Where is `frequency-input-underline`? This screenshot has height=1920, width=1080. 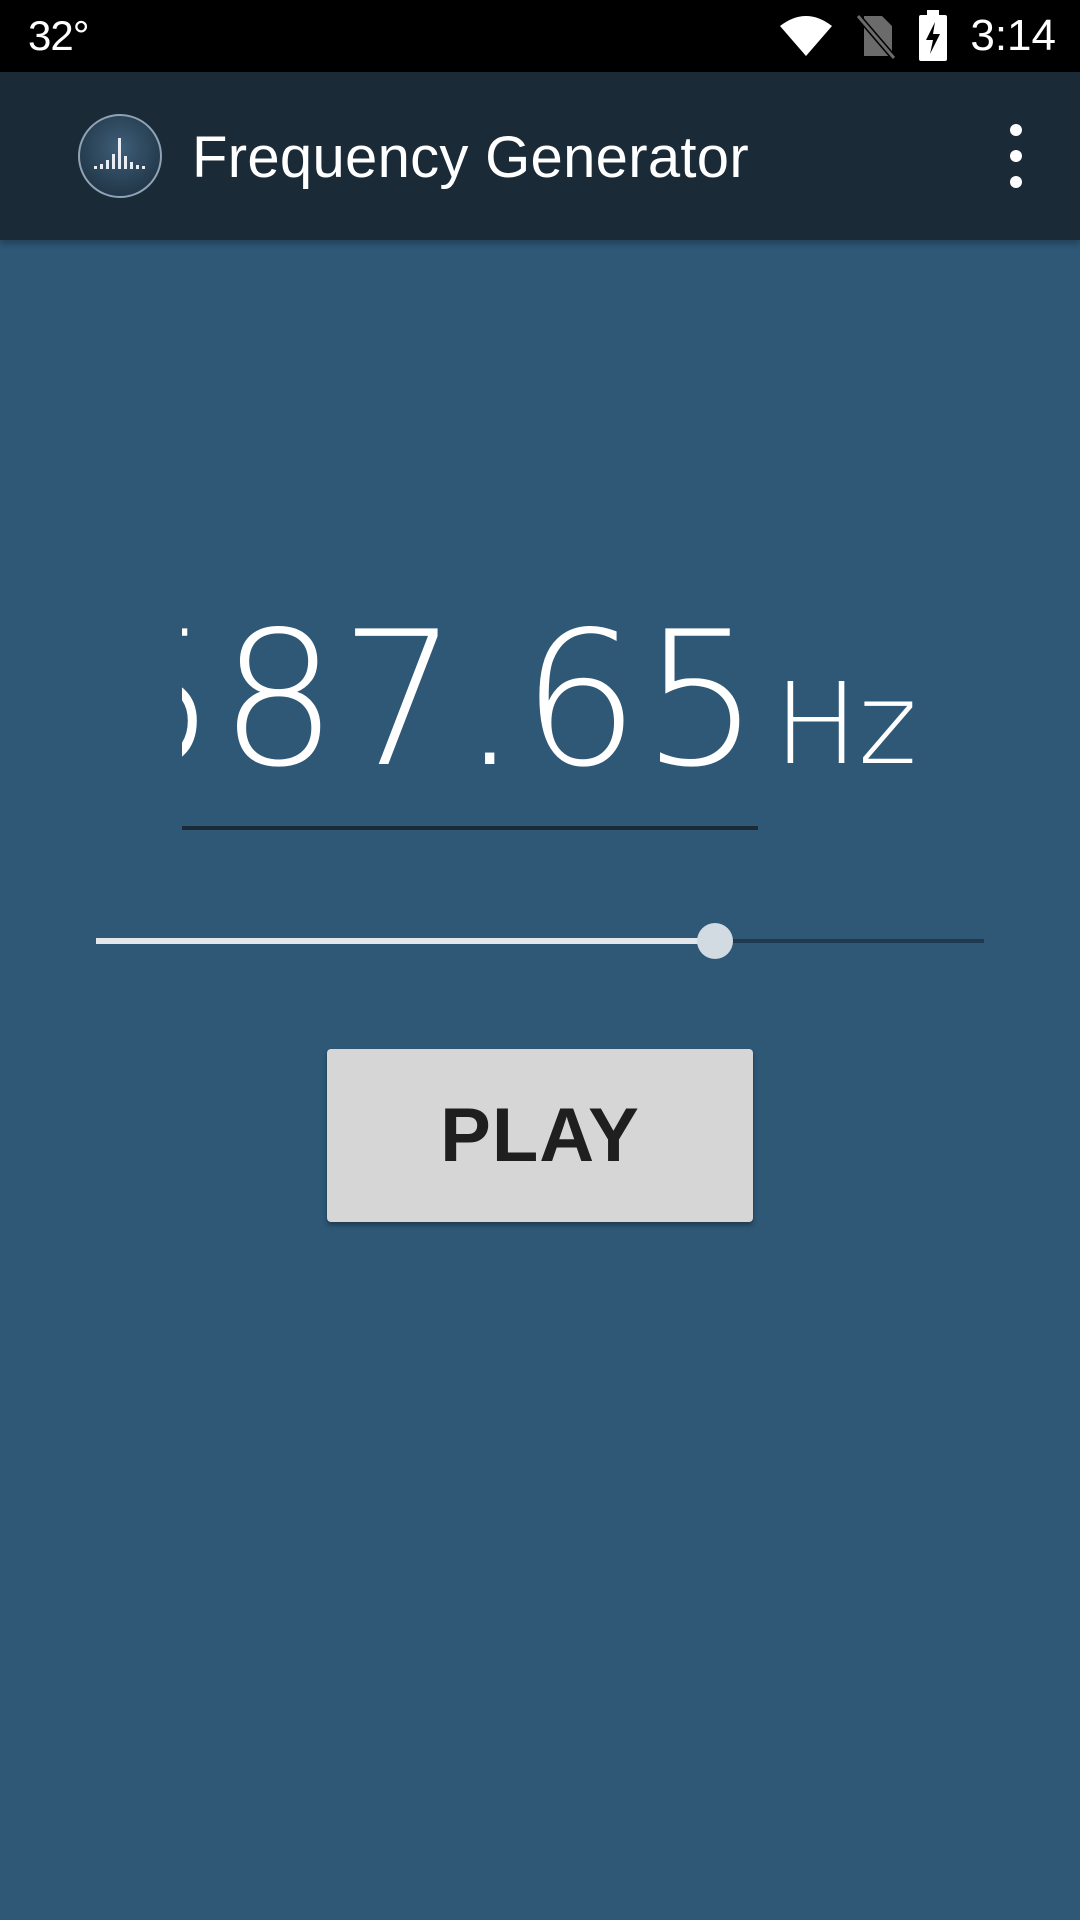
frequency-input-underline is located at coordinates (470, 828).